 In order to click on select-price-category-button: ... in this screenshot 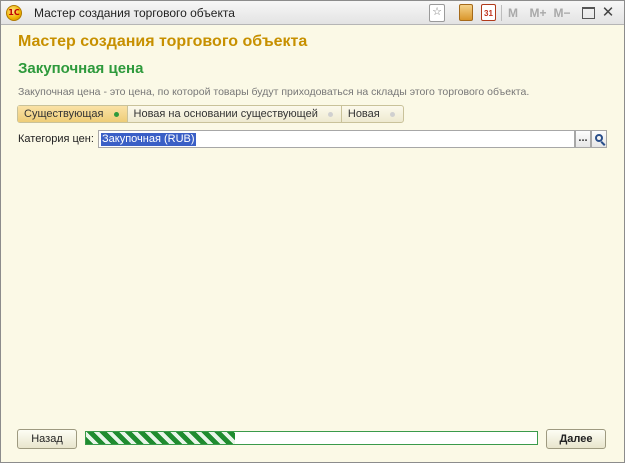, I will do `click(583, 139)`.